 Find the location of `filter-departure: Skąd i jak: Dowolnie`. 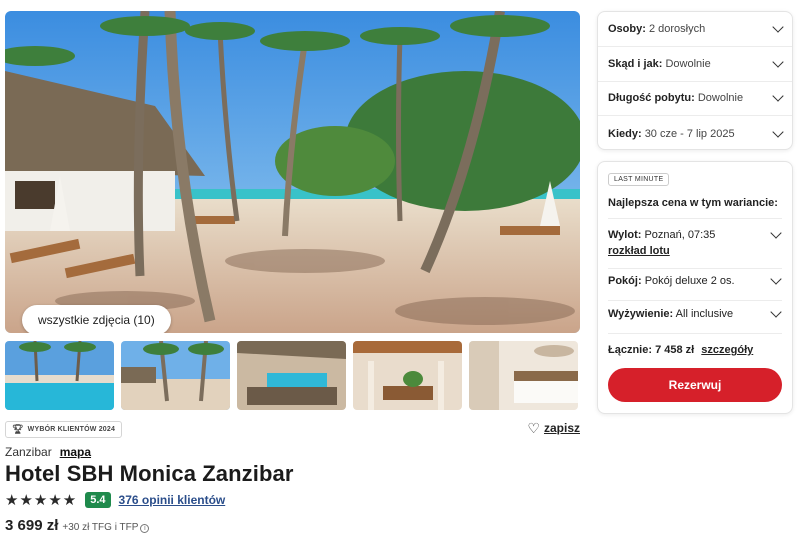

filter-departure: Skąd i jak: Dowolnie is located at coordinates (695, 64).